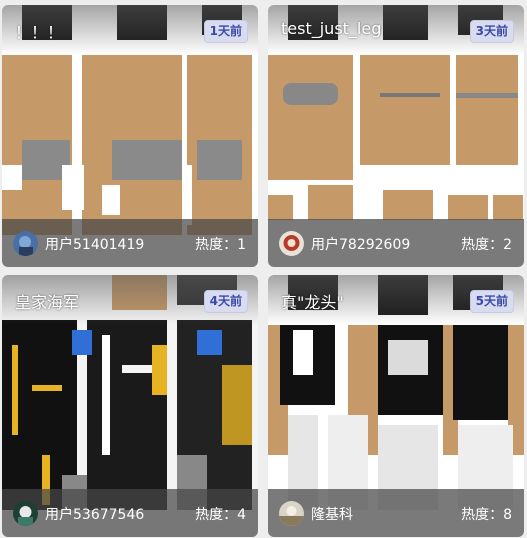 This screenshot has height=538, width=527. I want to click on heat-count: 热度：1, so click(220, 244).